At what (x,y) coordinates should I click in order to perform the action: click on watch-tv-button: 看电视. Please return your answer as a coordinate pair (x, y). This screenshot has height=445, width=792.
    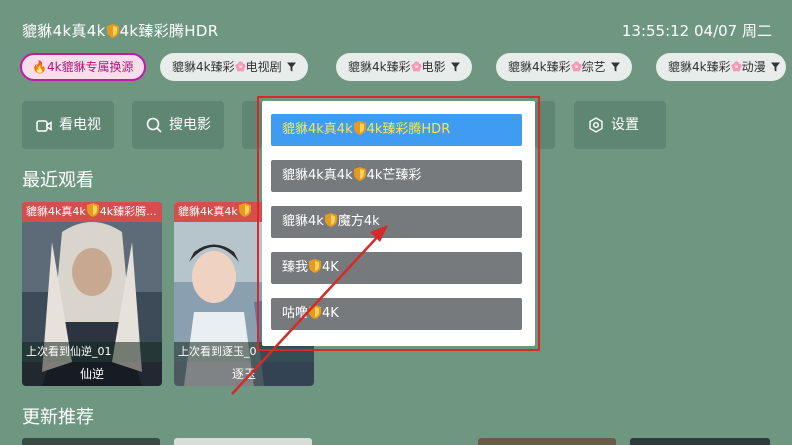
    Looking at the image, I should click on (68, 125).